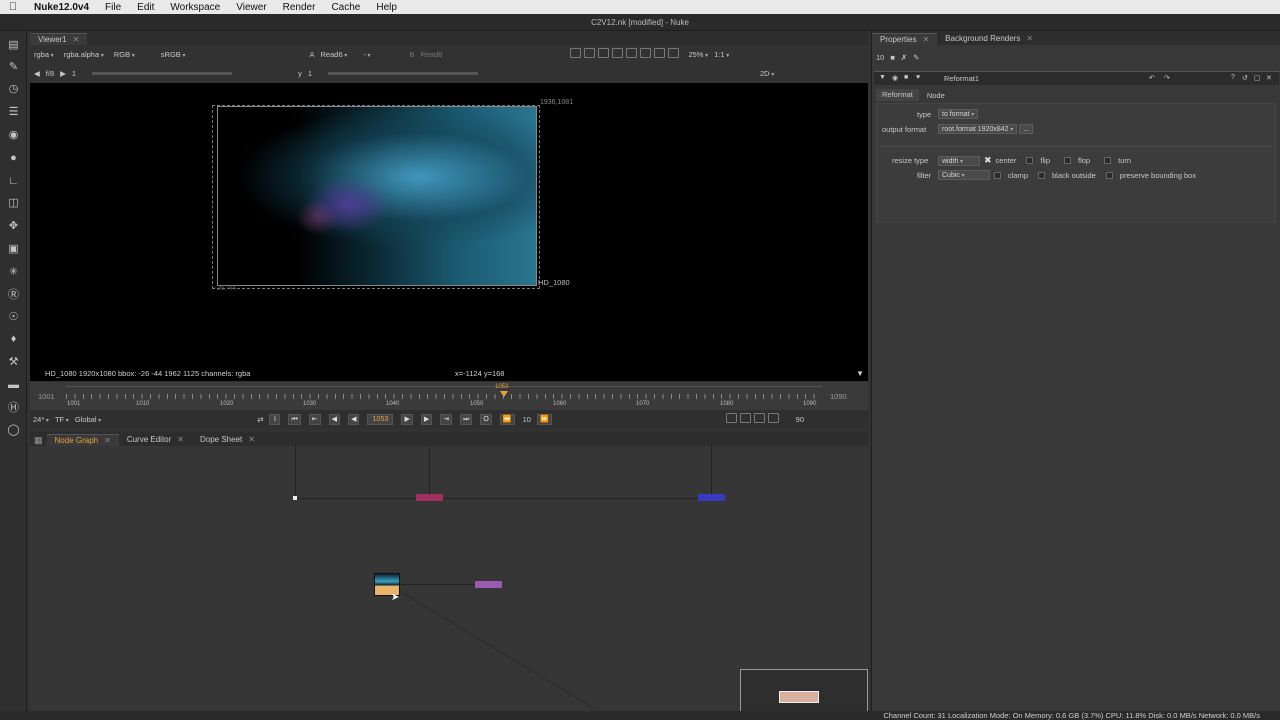 Image resolution: width=1280 pixels, height=720 pixels. Describe the element at coordinates (13, 384) in the screenshot. I see `other-tools-icon: ▬` at that location.